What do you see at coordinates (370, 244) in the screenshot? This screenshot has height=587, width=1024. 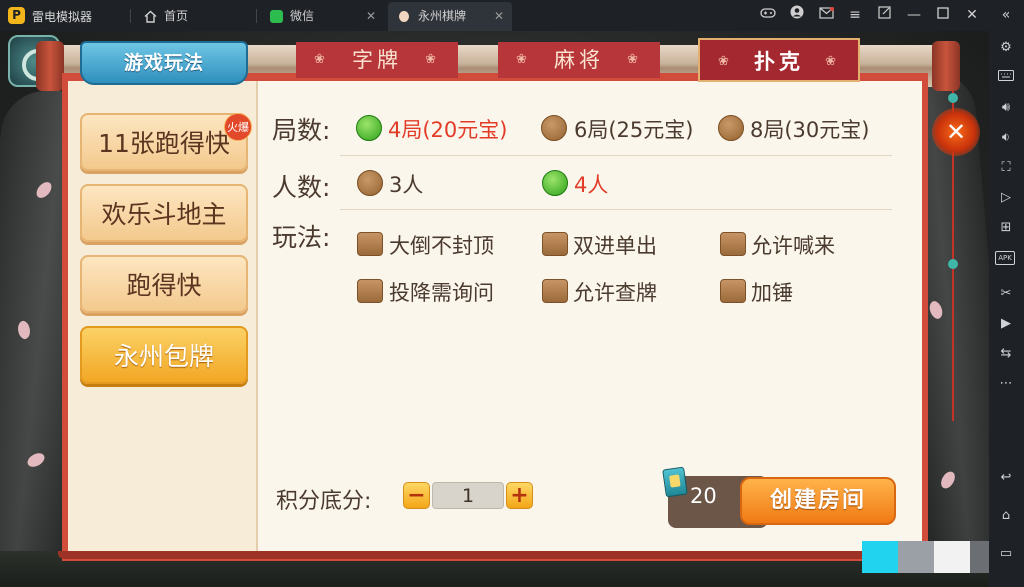 I see `rule-dadao-checkbox` at bounding box center [370, 244].